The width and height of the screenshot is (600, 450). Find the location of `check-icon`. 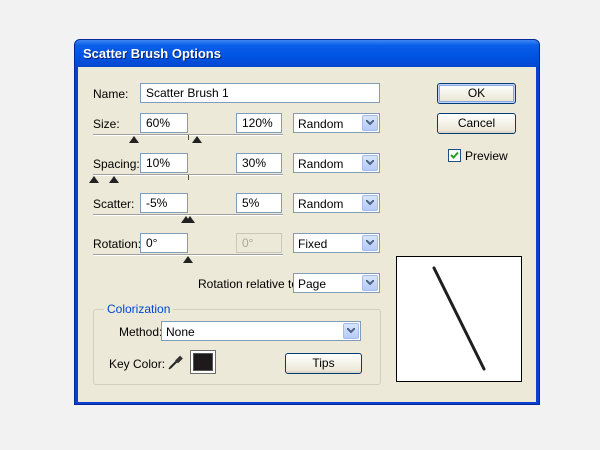

check-icon is located at coordinates (454, 155).